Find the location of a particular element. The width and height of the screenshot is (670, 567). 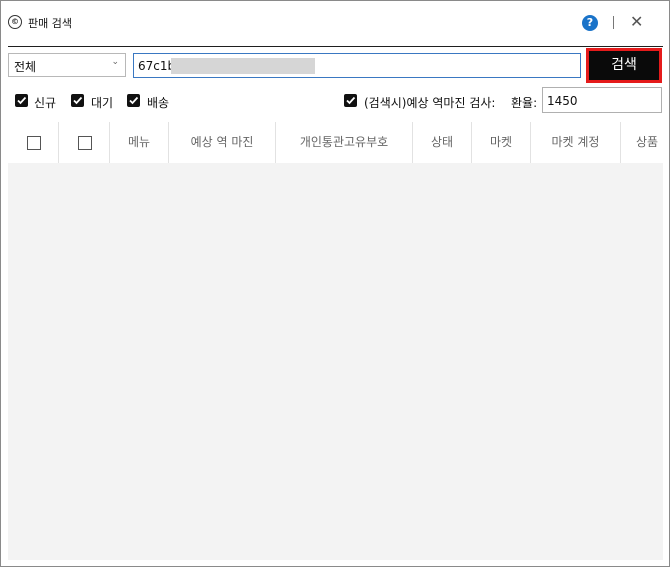

app-logo-icon: © is located at coordinates (15, 22).